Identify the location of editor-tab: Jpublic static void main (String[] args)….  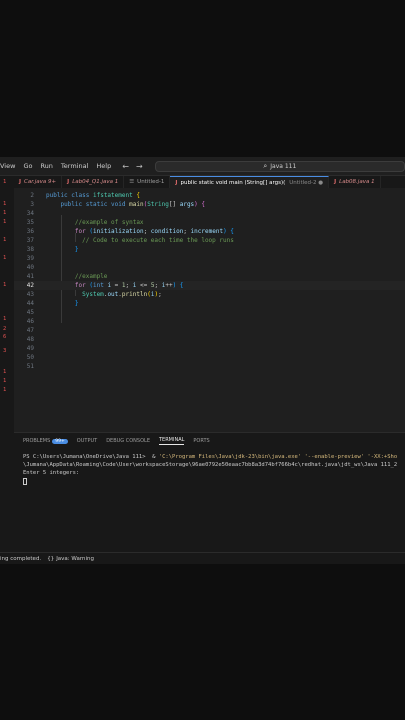
(250, 182).